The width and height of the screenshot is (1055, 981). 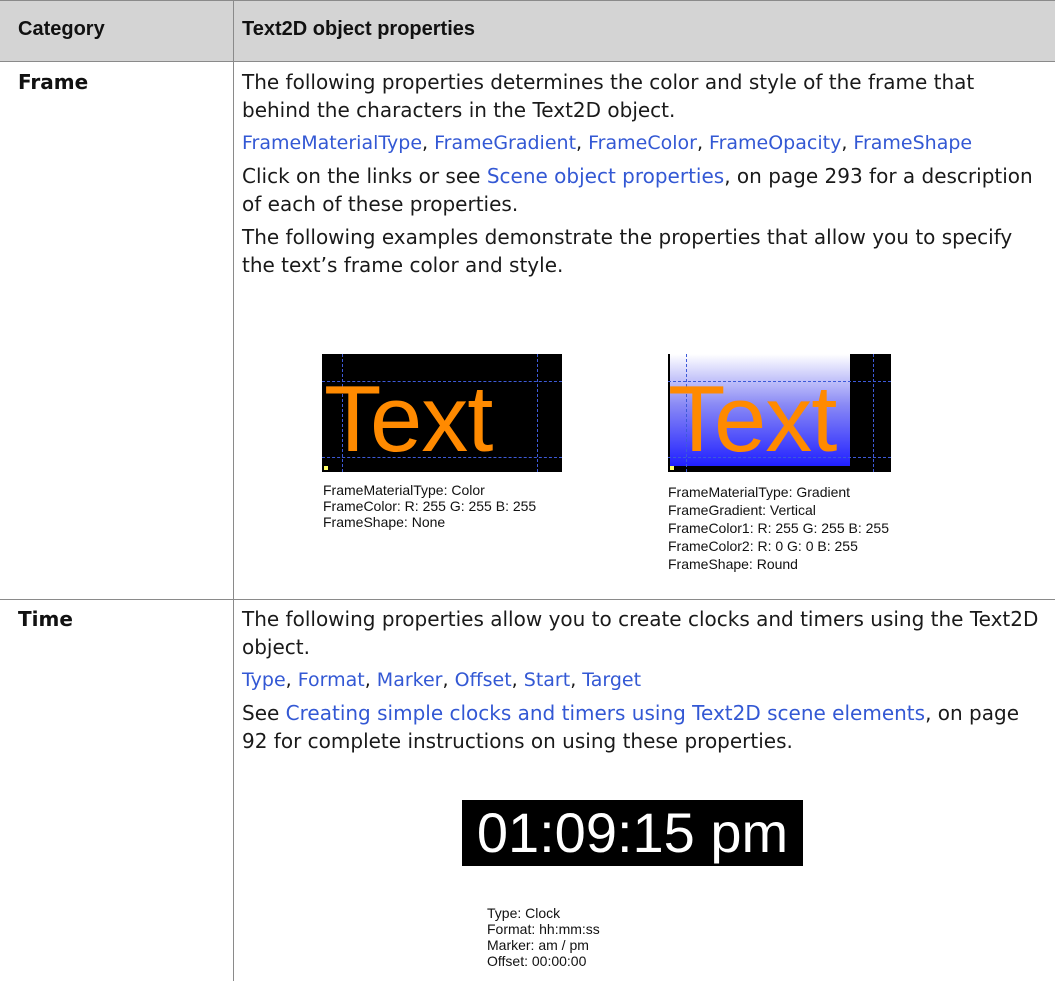 I want to click on caption-line: Marker: am / pm, so click(x=538, y=945).